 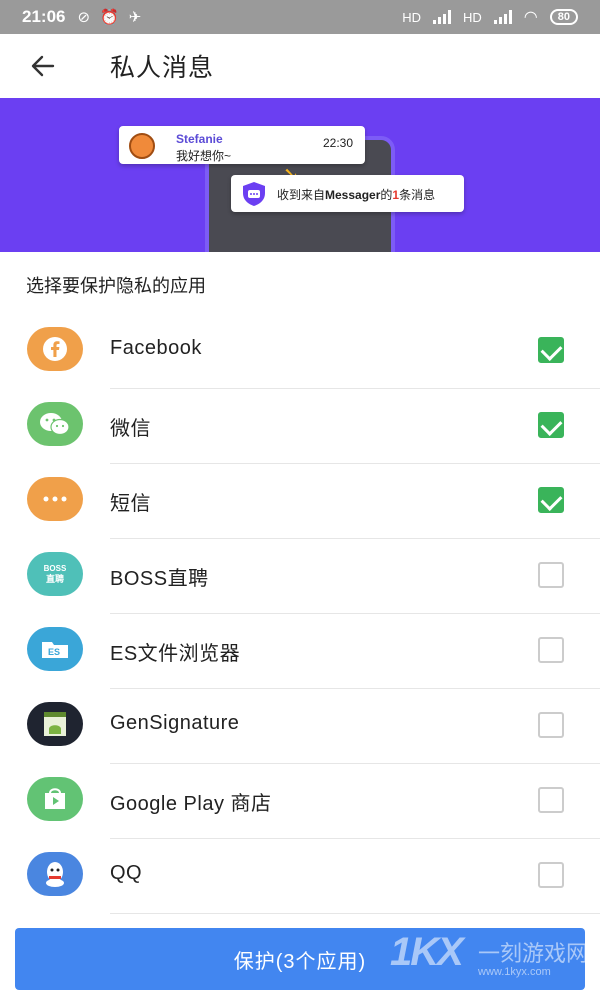 I want to click on android-icon, so click(x=55, y=724).